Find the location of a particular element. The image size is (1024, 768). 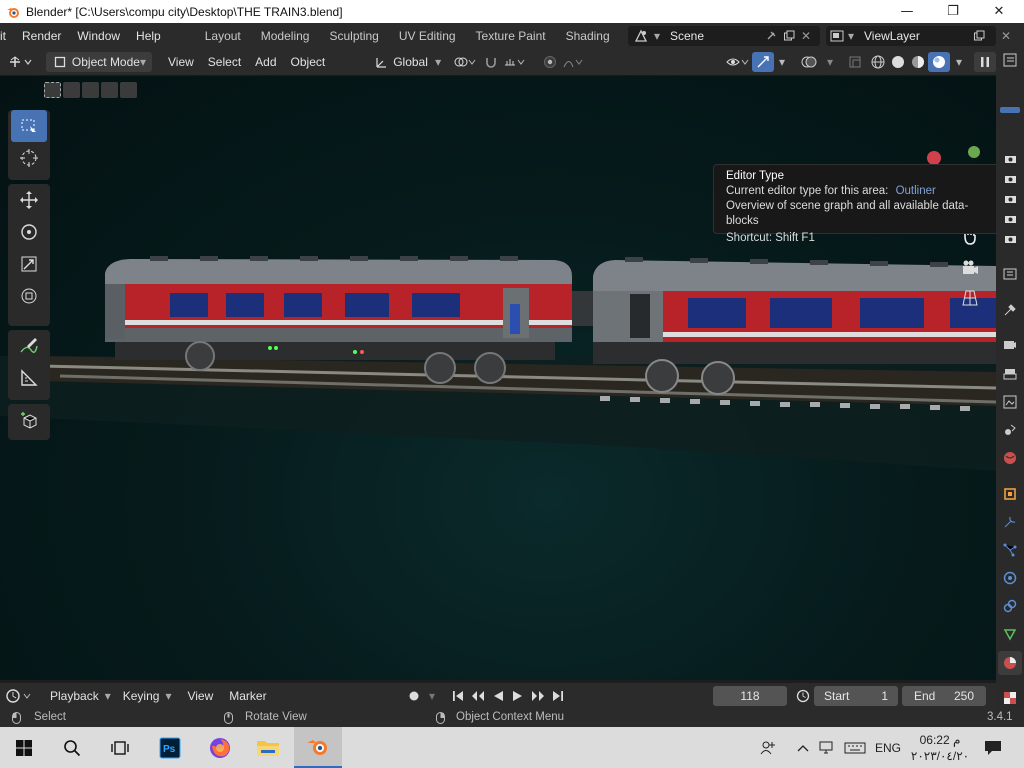

new-view-layer-icon is located at coordinates (979, 36).